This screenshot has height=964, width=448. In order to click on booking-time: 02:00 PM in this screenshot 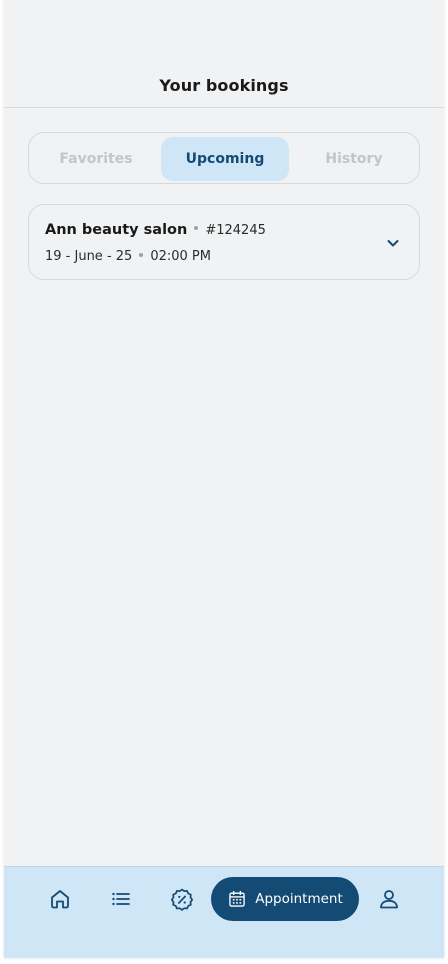, I will do `click(180, 256)`.